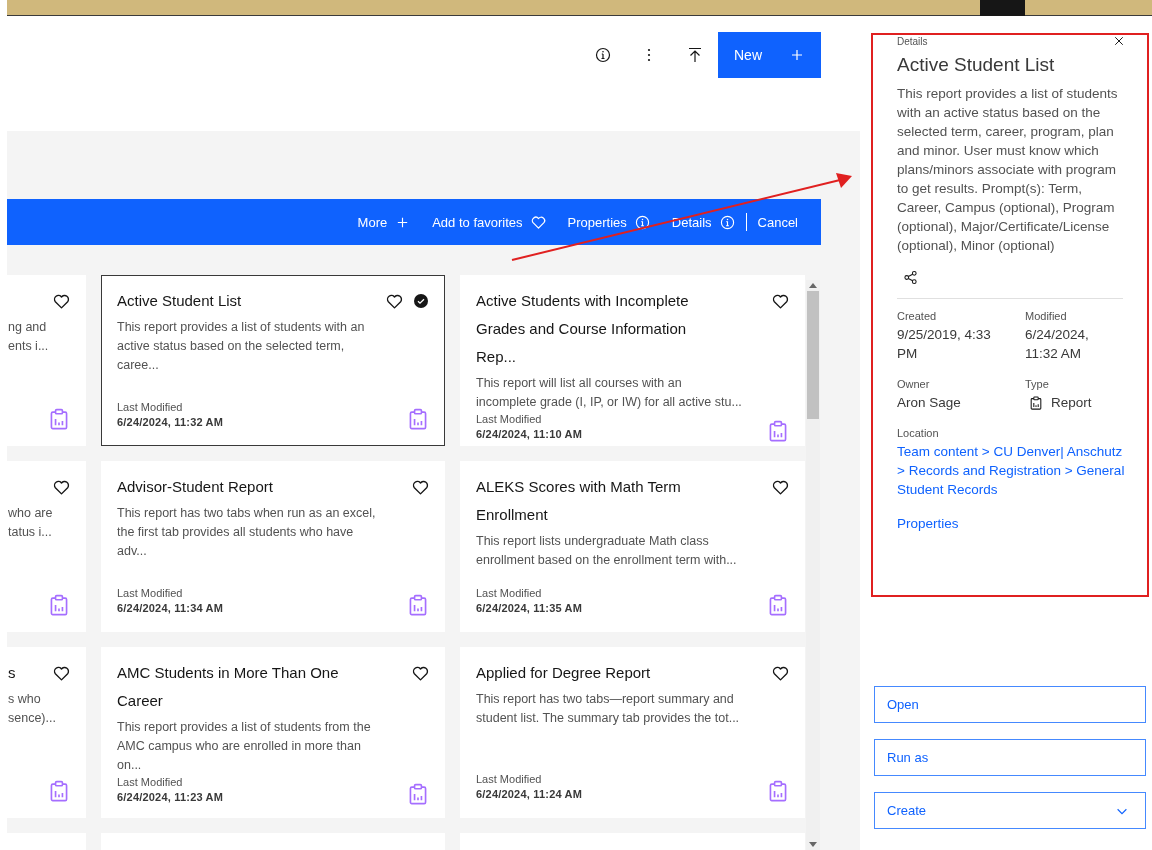  I want to click on create-dropdown: Create, so click(1010, 810).